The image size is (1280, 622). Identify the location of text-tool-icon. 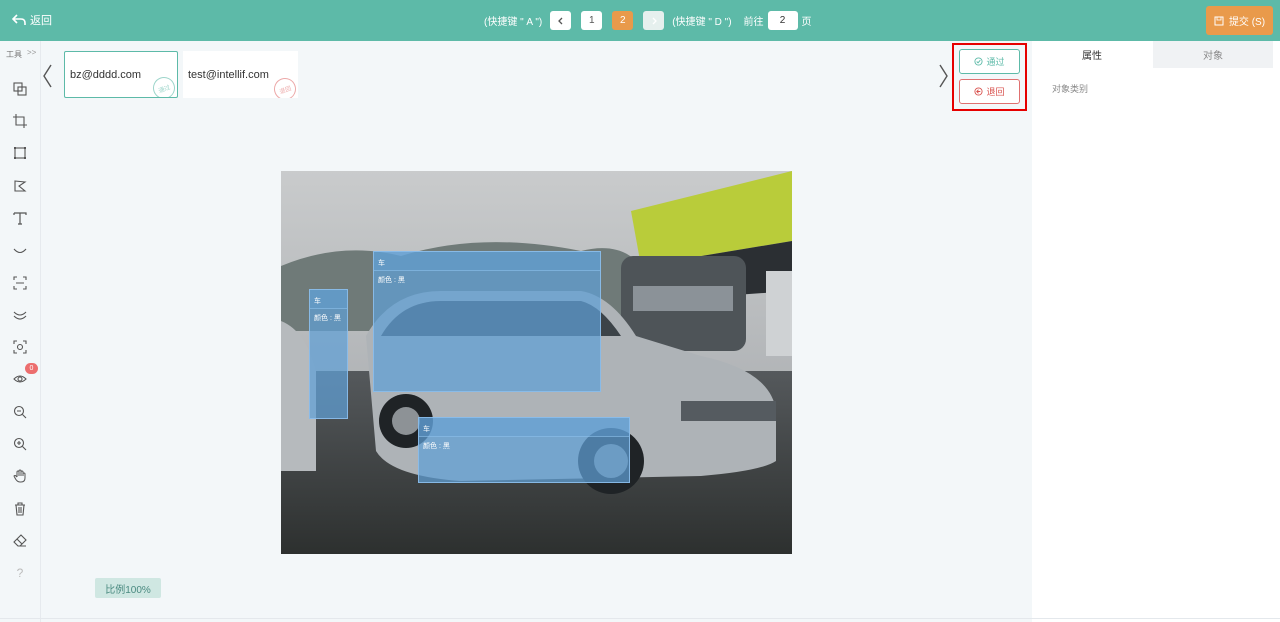
(20, 218).